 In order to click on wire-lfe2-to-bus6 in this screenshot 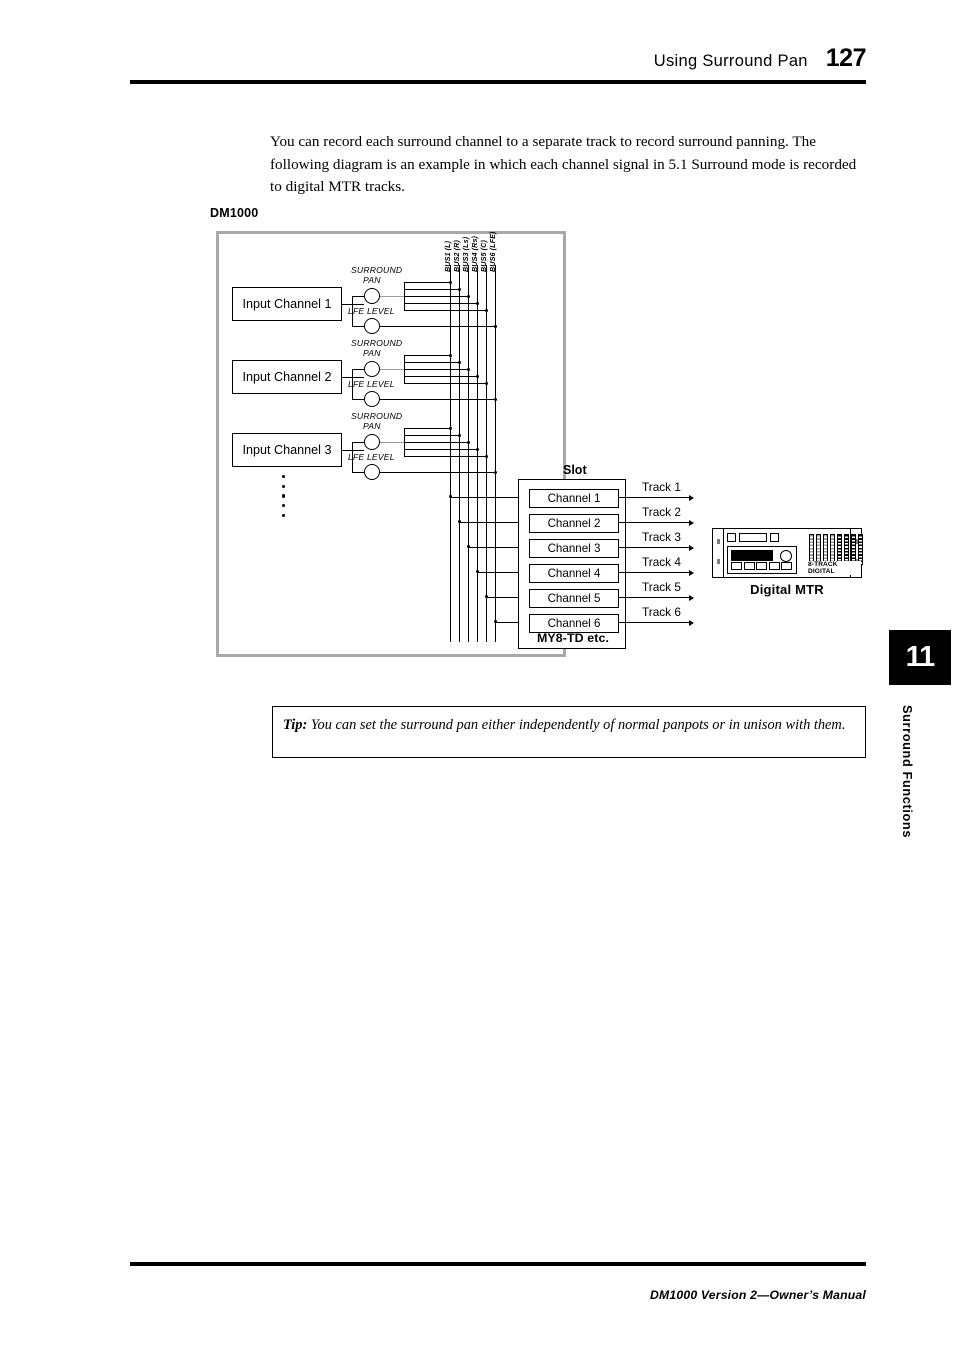, I will do `click(438, 399)`.